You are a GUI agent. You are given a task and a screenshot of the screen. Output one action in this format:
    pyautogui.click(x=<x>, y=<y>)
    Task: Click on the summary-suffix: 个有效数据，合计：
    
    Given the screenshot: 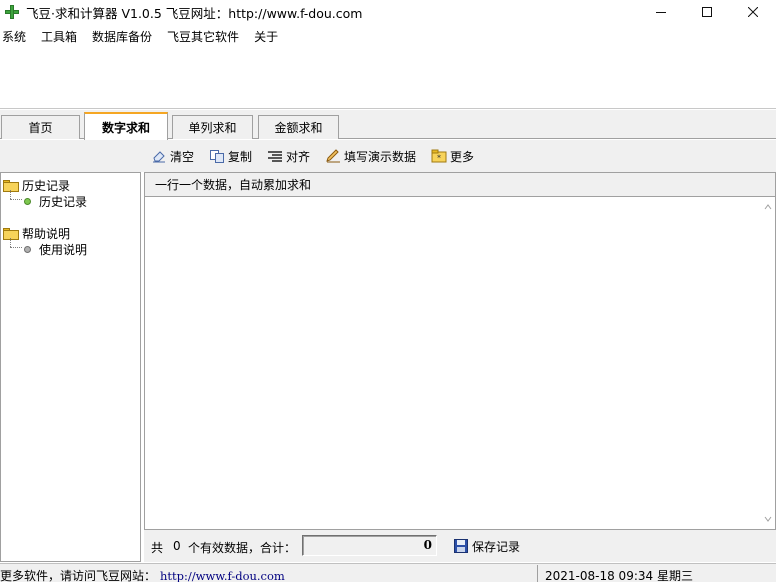 What is the action you would take?
    pyautogui.click(x=242, y=548)
    